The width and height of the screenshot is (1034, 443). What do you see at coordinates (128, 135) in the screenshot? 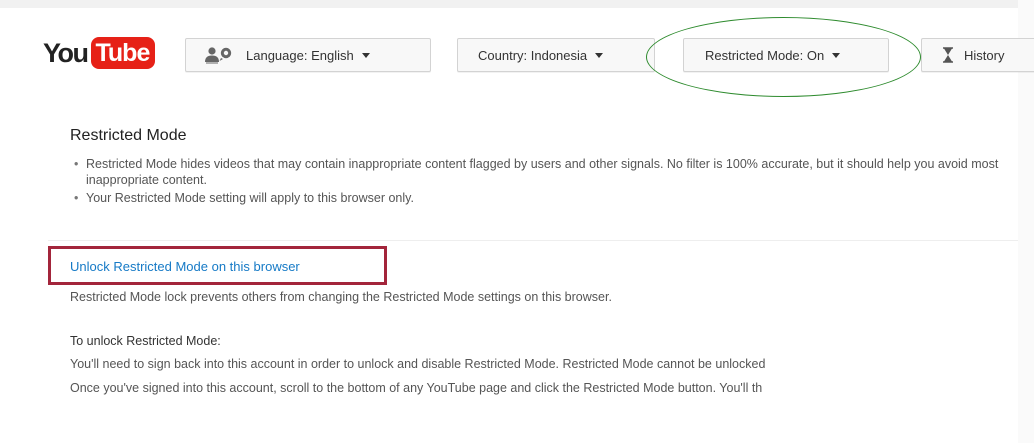
I see `restricted-mode-title: Restricted Mode` at bounding box center [128, 135].